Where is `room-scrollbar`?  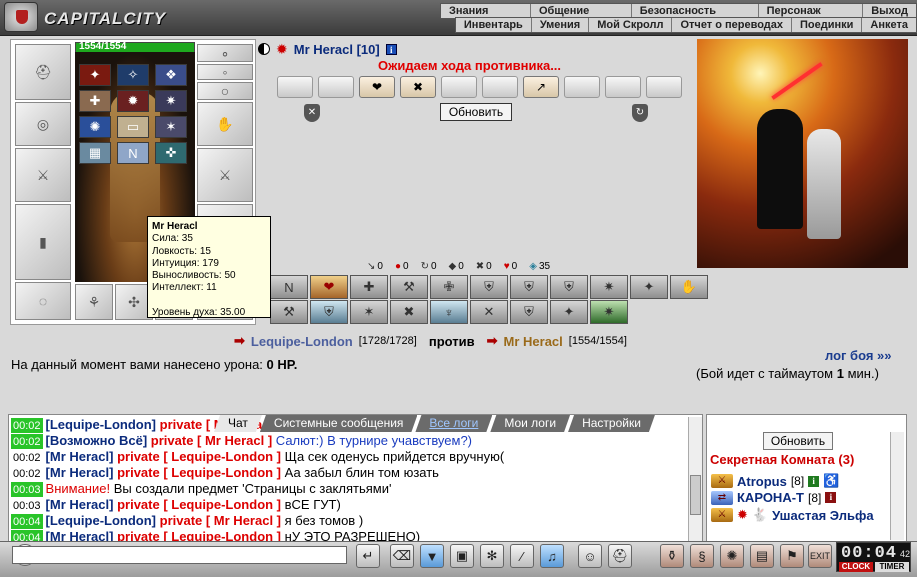 room-scrollbar is located at coordinates (897, 486).